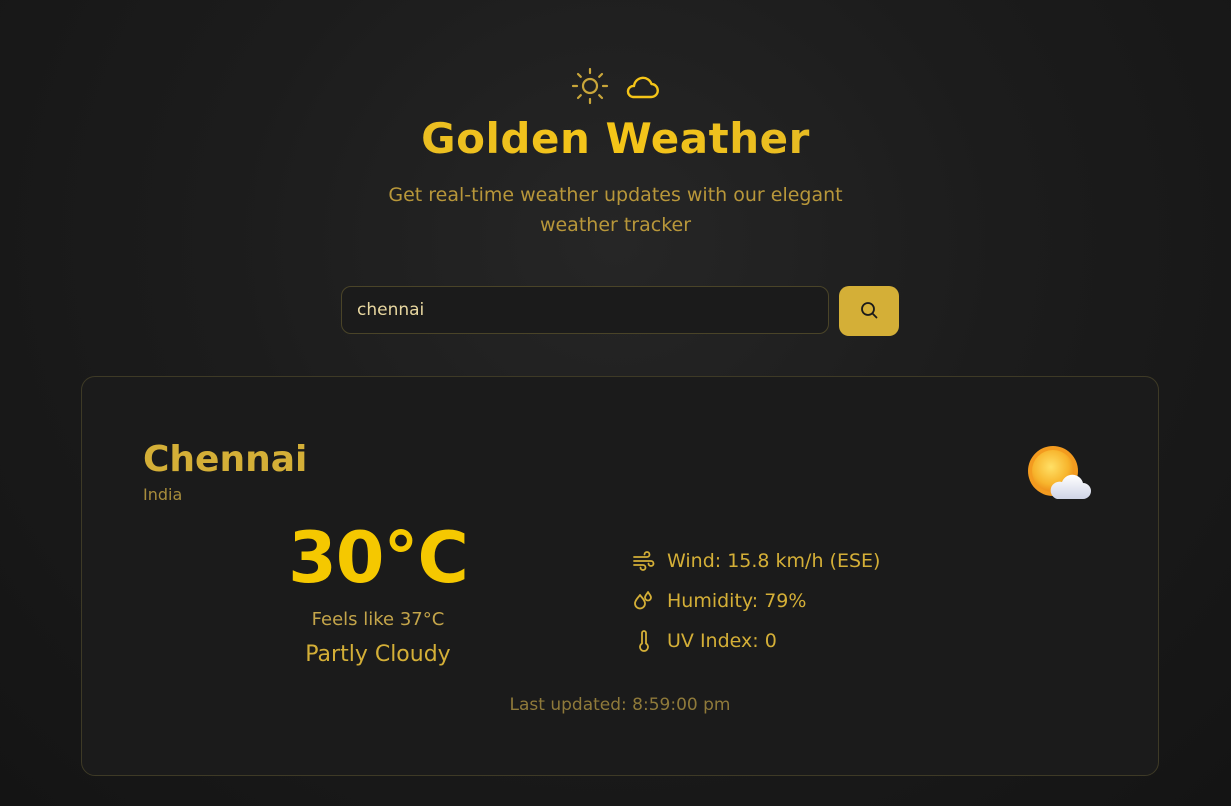  What do you see at coordinates (378, 558) in the screenshot?
I see `temperature: 30°C` at bounding box center [378, 558].